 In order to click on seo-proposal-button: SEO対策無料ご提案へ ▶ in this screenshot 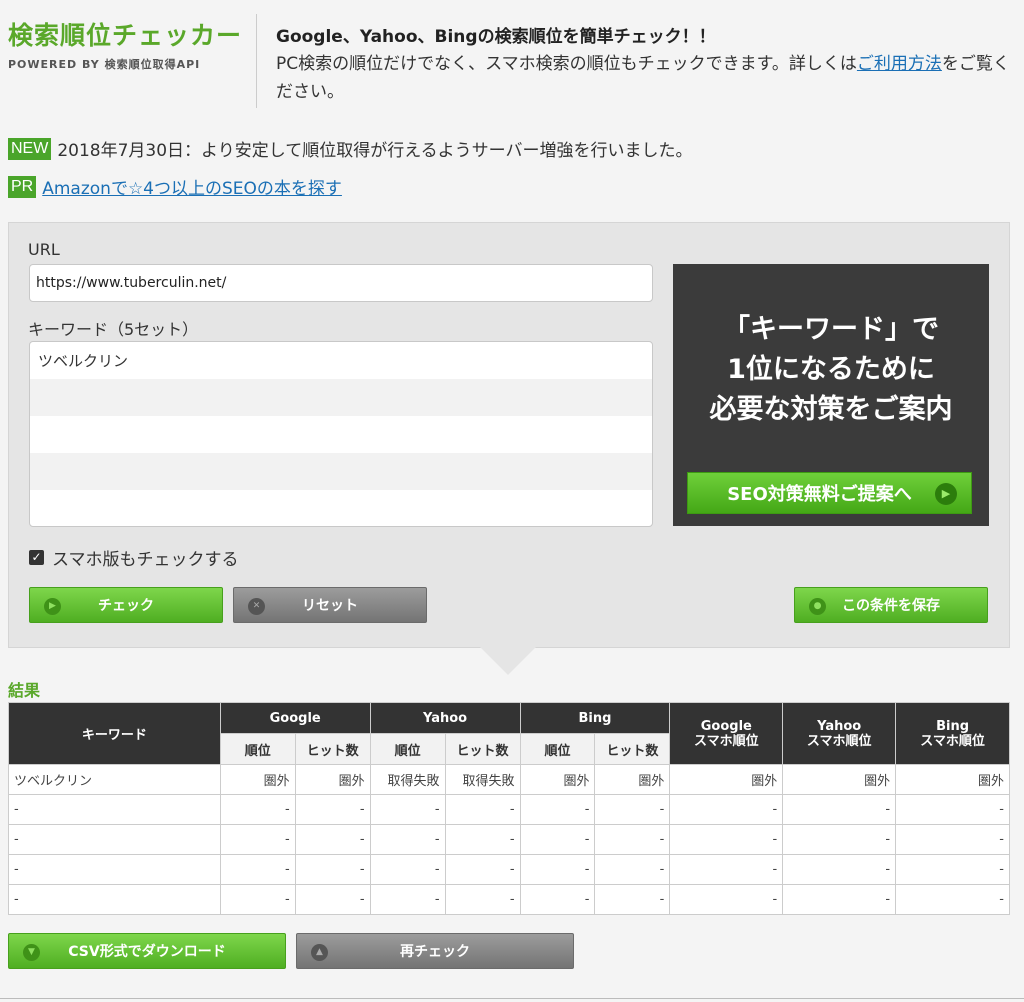, I will do `click(829, 493)`.